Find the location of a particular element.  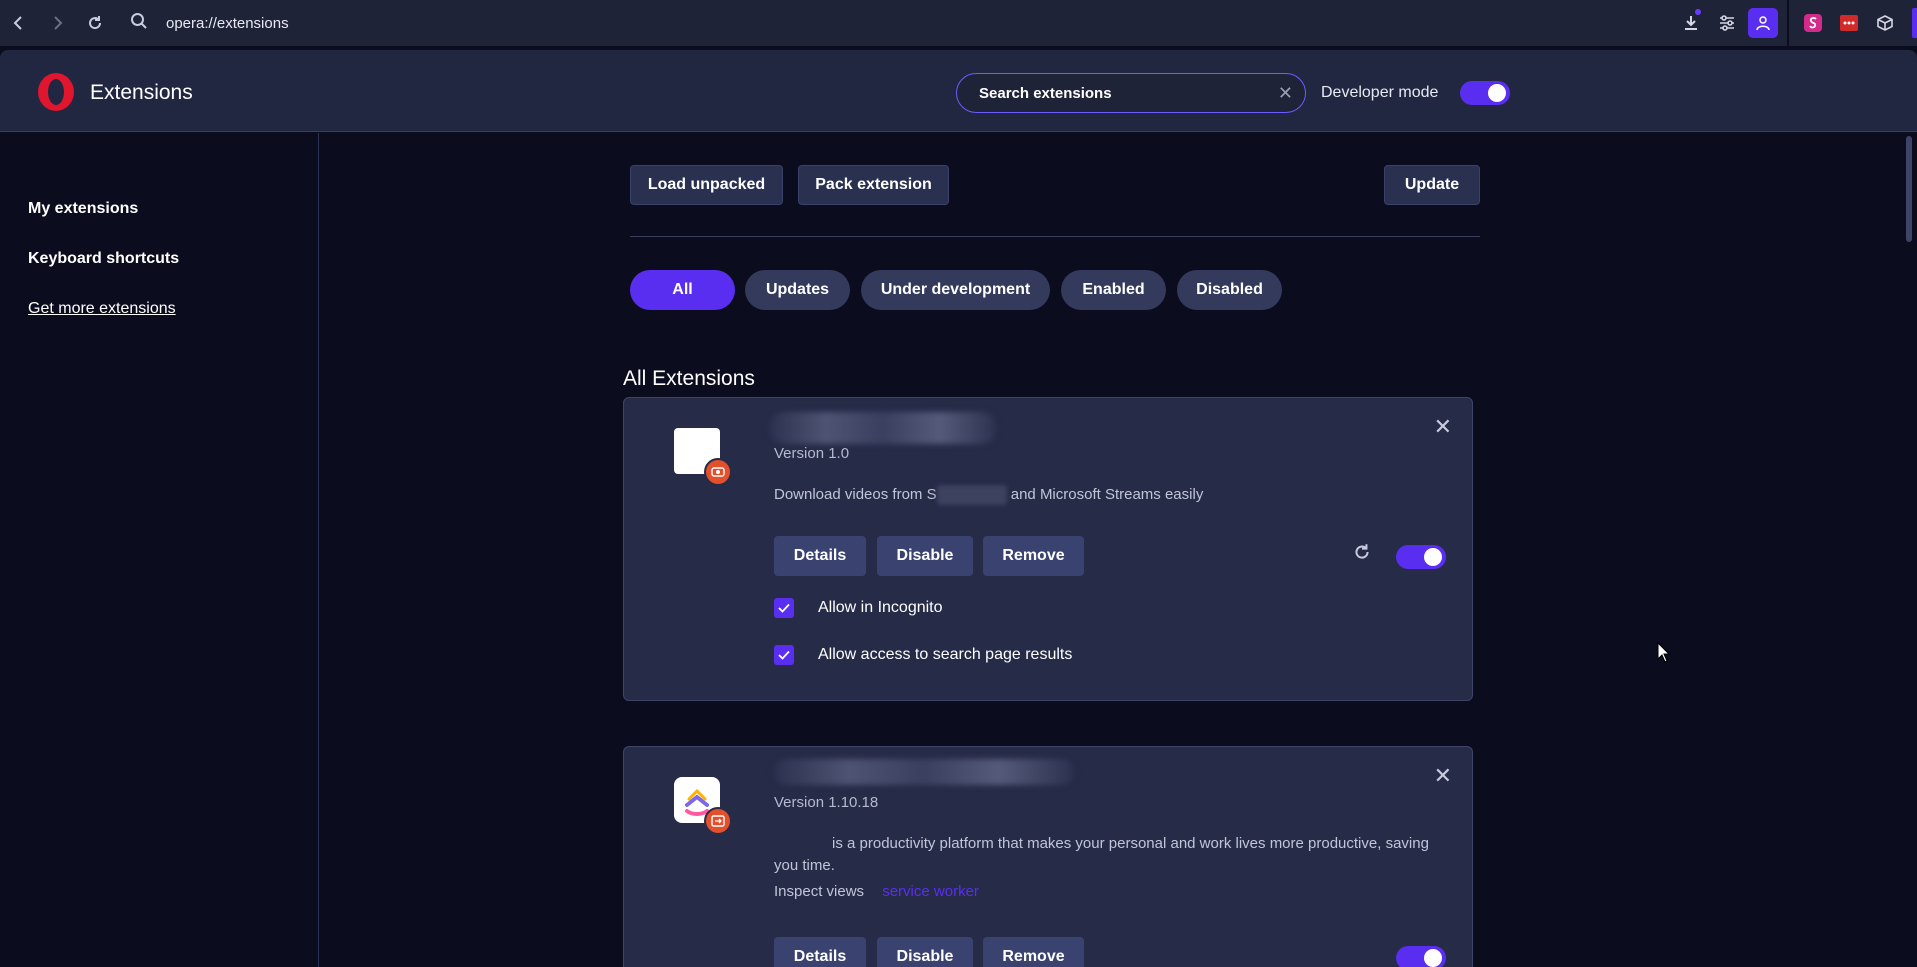

search-extensions-box: ✕ is located at coordinates (1131, 93).